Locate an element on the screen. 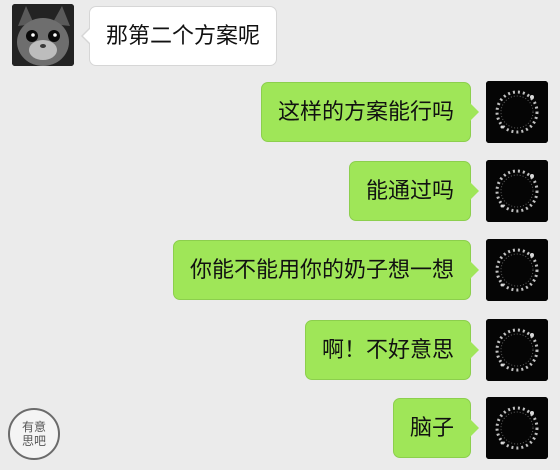  outgoing-message-bubble: 这样的方案能行吗 is located at coordinates (370, 112).